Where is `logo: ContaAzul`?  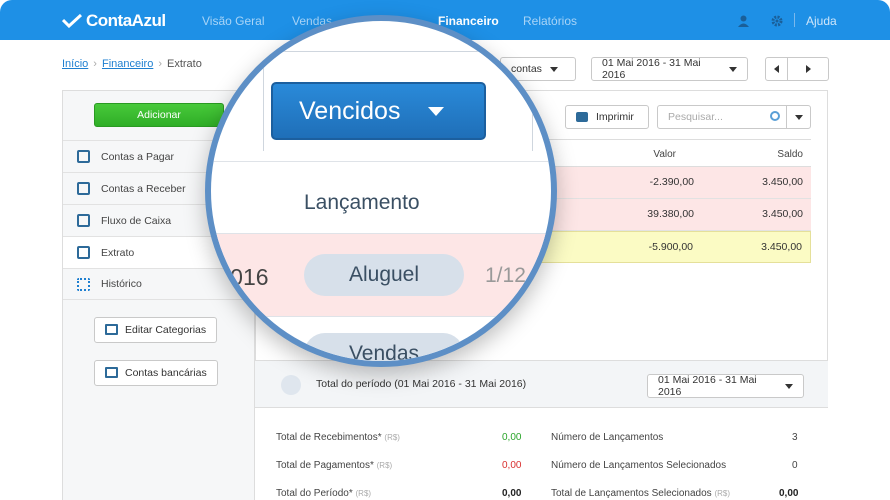
logo: ContaAzul is located at coordinates (114, 21).